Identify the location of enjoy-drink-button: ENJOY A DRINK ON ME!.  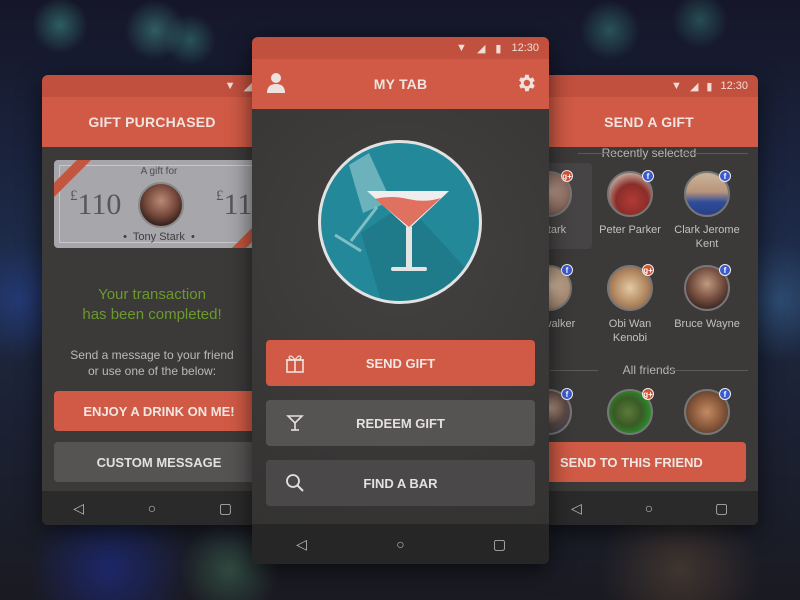
(158, 411).